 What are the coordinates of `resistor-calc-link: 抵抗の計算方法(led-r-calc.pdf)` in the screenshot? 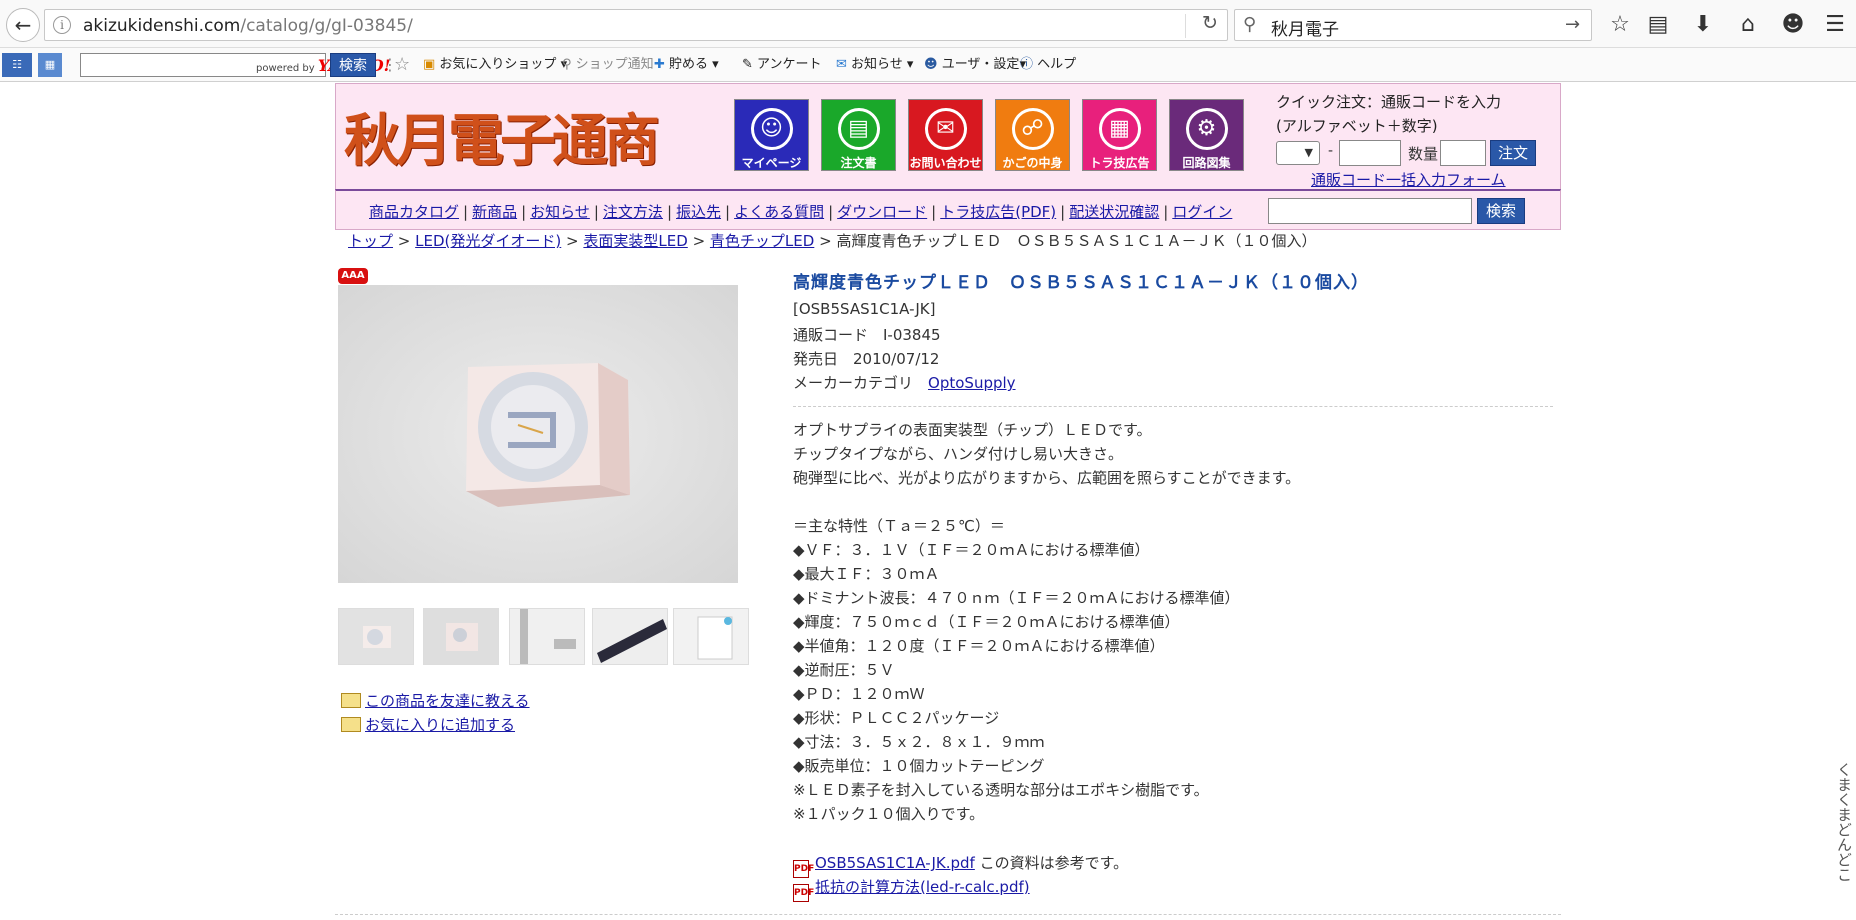 It's located at (922, 887).